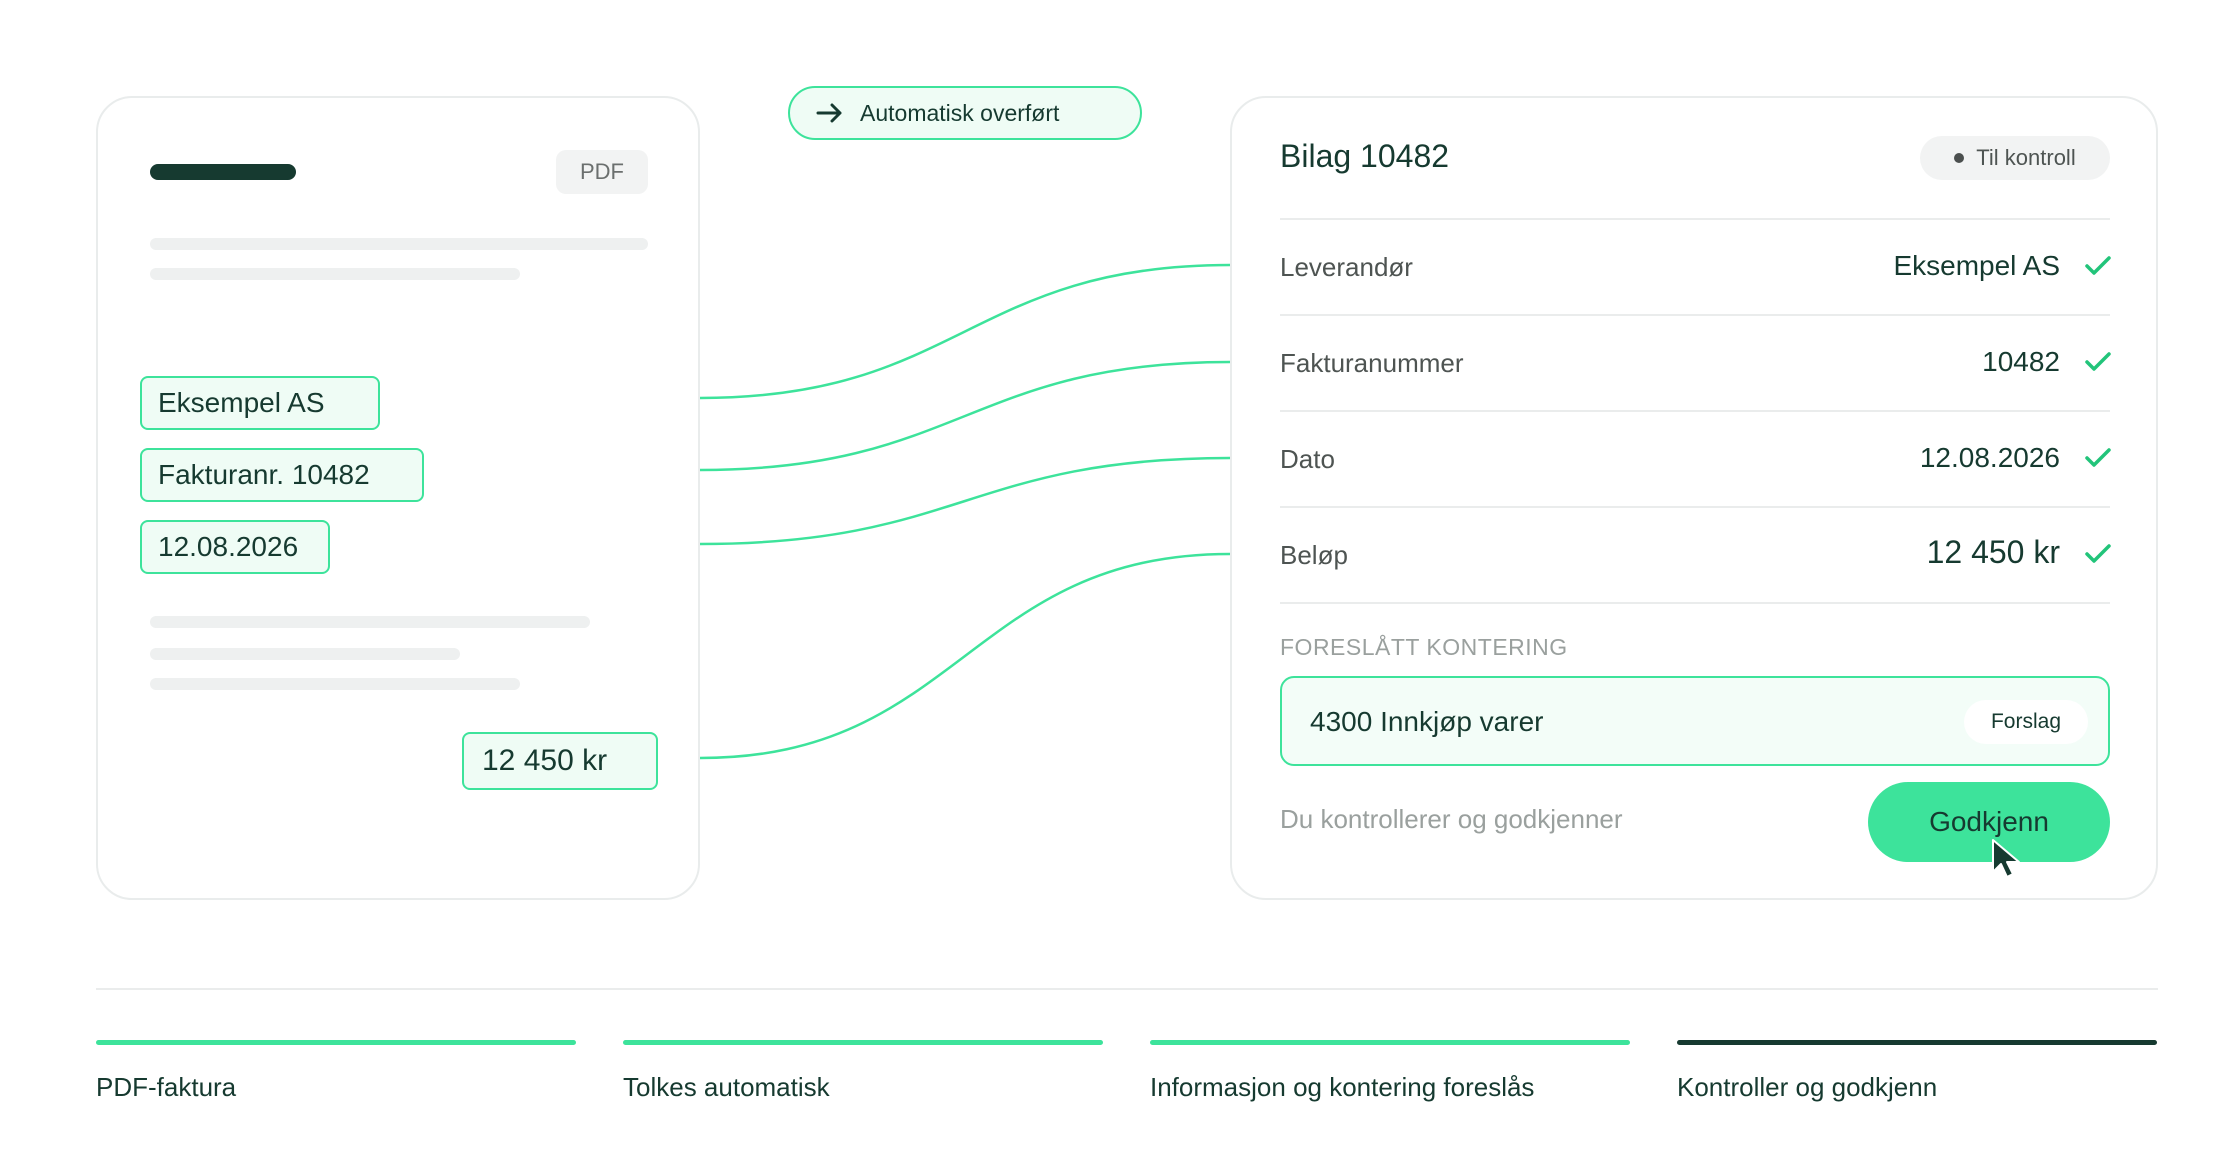 The image size is (2240, 1160). What do you see at coordinates (2026, 722) in the screenshot?
I see `suggestion-badge: Forslag` at bounding box center [2026, 722].